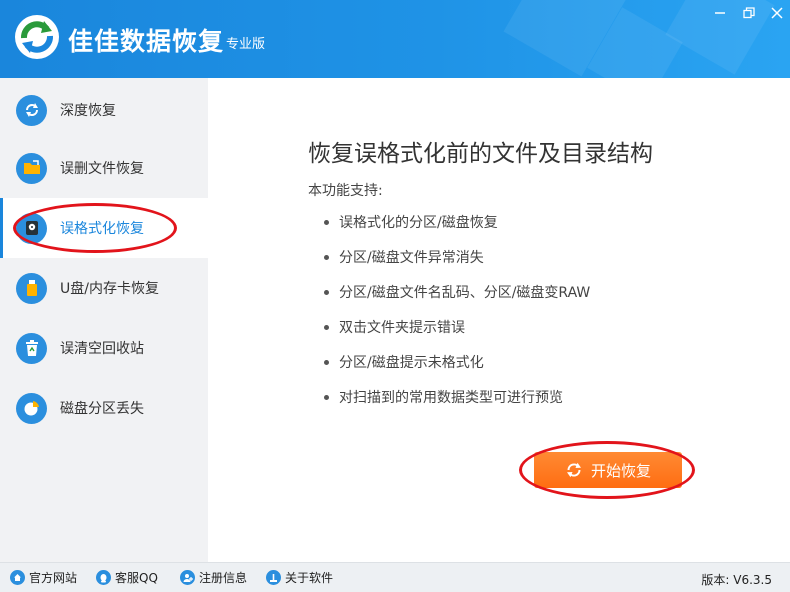  I want to click on feature-item: 分区/磁盘文件异常消失, so click(404, 257).